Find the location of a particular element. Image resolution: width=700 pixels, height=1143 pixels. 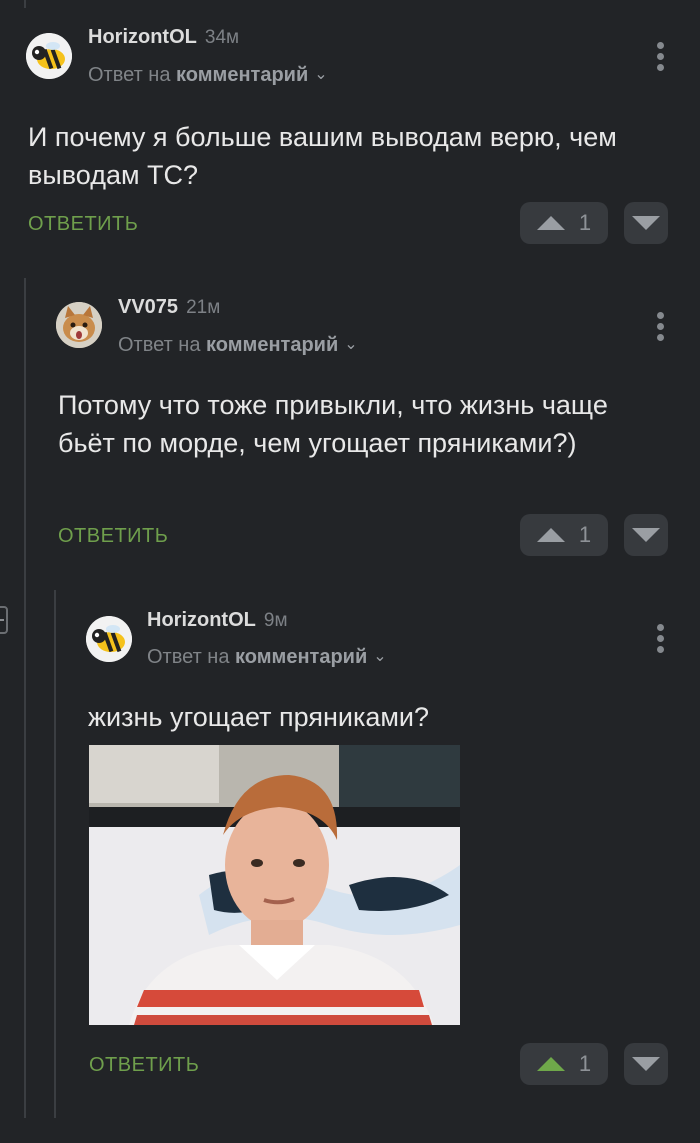

comment-time: 9м is located at coordinates (275, 620).